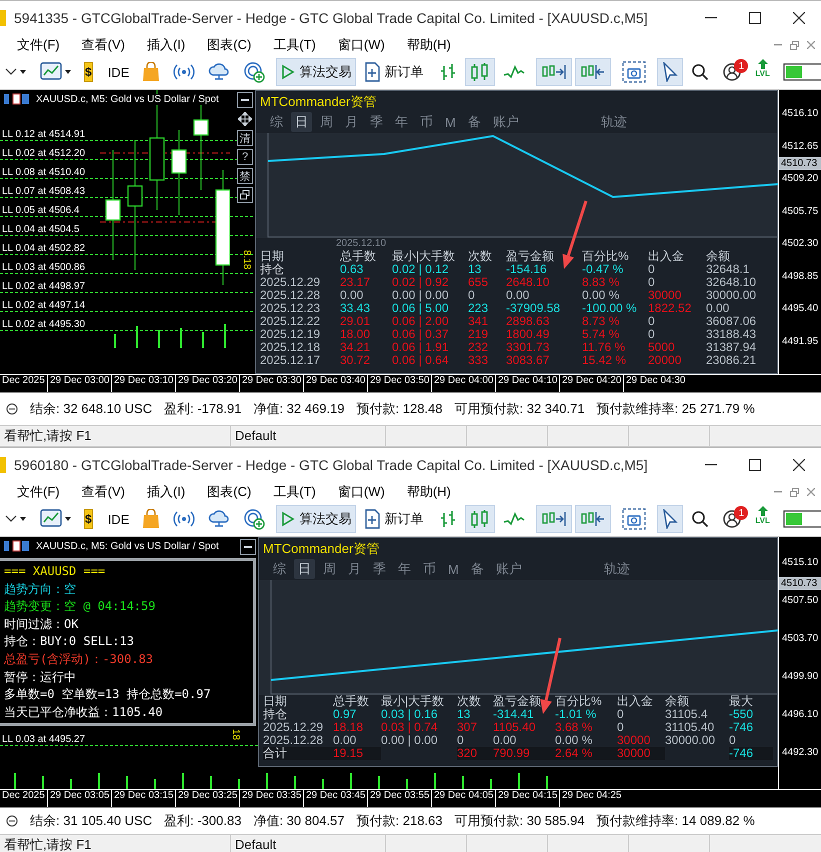  Describe the element at coordinates (293, 740) in the screenshot. I see `table-cell-text: 2025.12.28` at that location.